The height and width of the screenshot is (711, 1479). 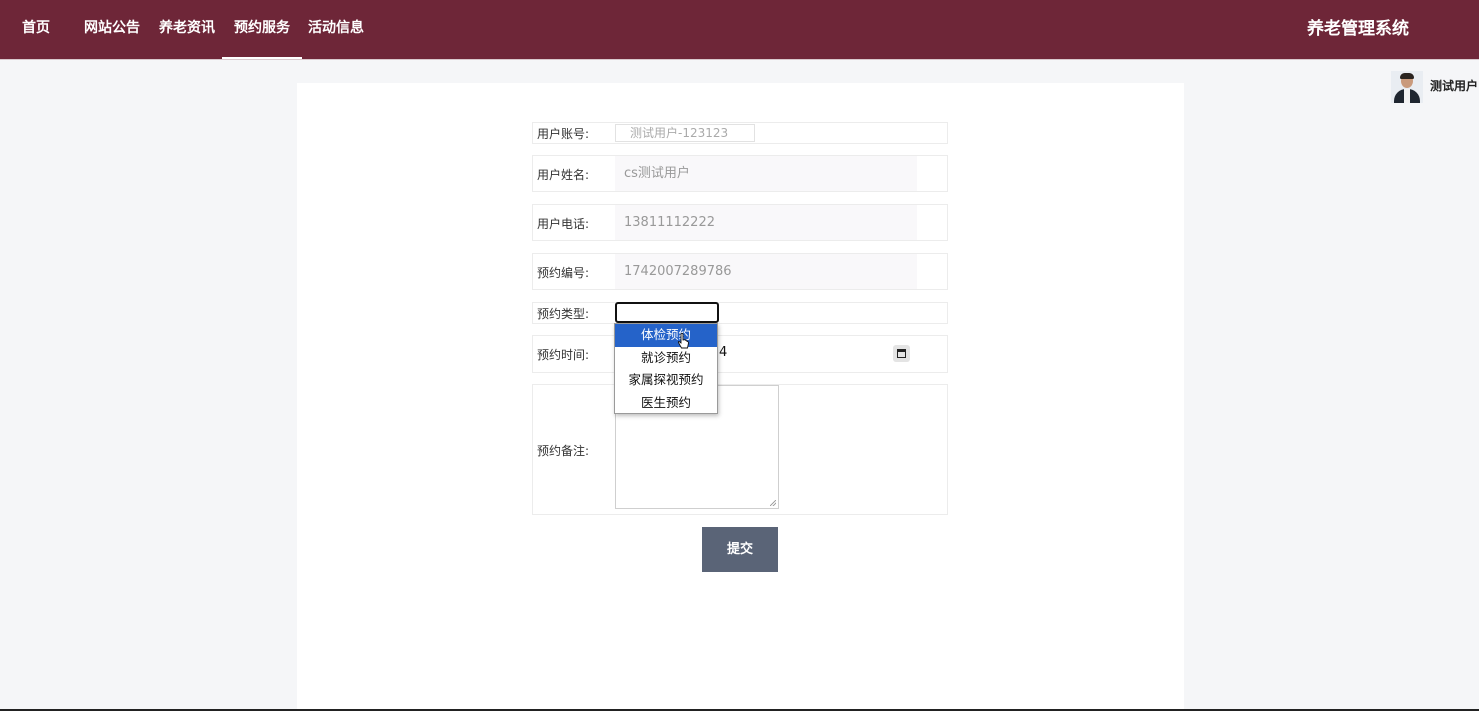 I want to click on form-row-account: 用户账号: 测试用户-123123, so click(x=740, y=133).